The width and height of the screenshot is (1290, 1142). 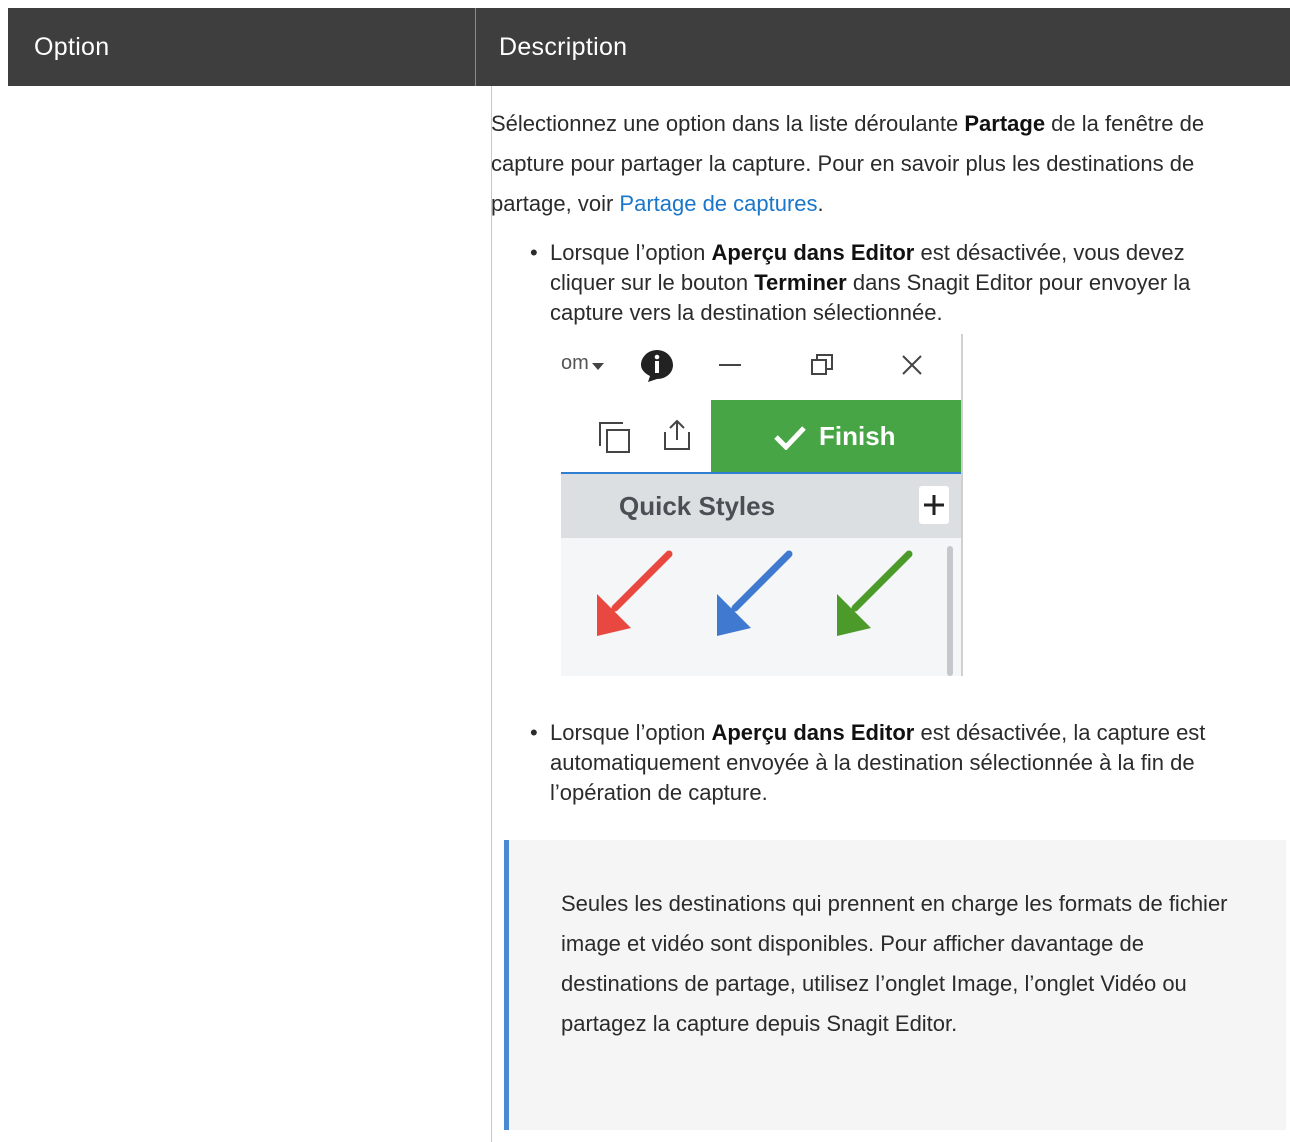 I want to click on link-partage-de-captures: Partage de captures, so click(x=718, y=203).